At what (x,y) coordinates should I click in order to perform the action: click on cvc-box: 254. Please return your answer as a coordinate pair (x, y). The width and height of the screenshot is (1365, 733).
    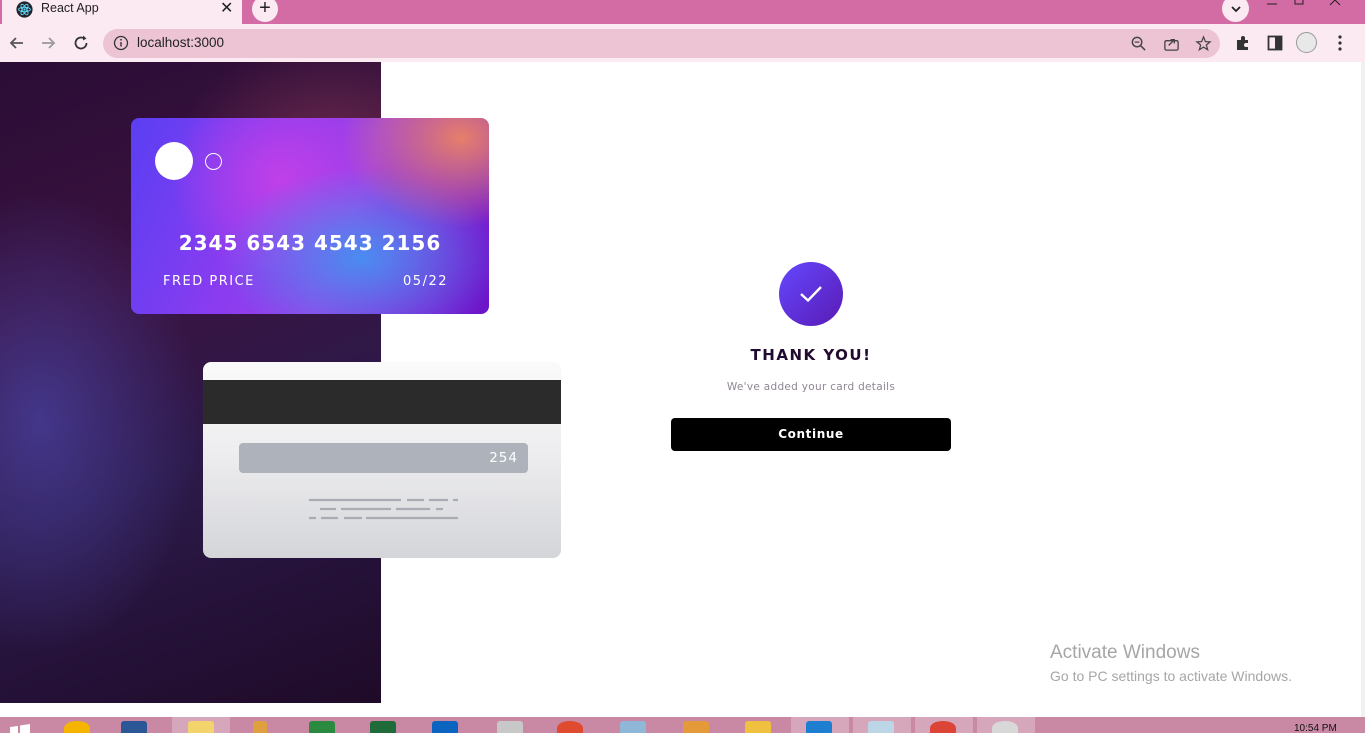
    Looking at the image, I should click on (383, 458).